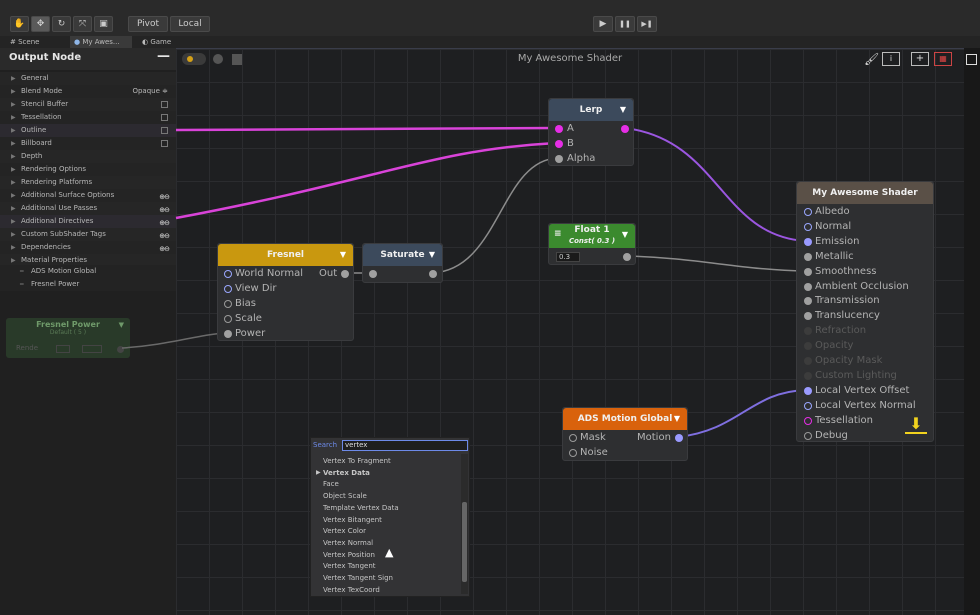 The height and width of the screenshot is (615, 980). I want to click on saturate-header: Saturate ▼, so click(402, 255).